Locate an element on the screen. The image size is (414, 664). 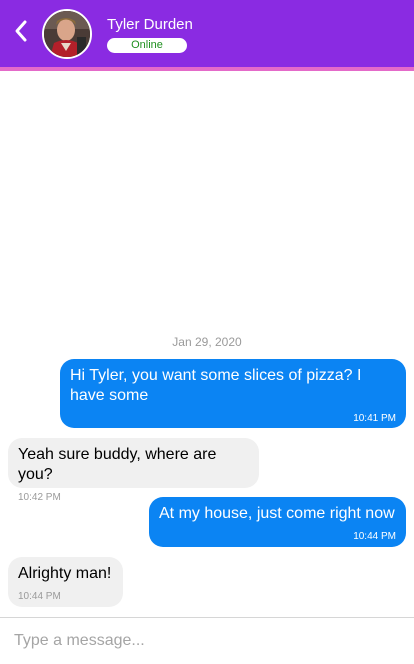
message-input is located at coordinates (207, 641).